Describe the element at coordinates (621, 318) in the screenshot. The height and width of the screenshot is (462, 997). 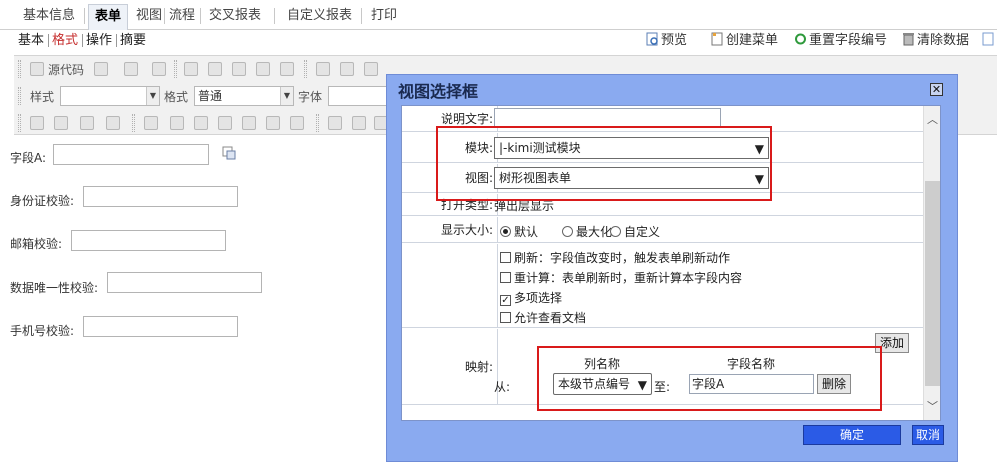
I see `view-doc-option: 允许查看文档` at that location.